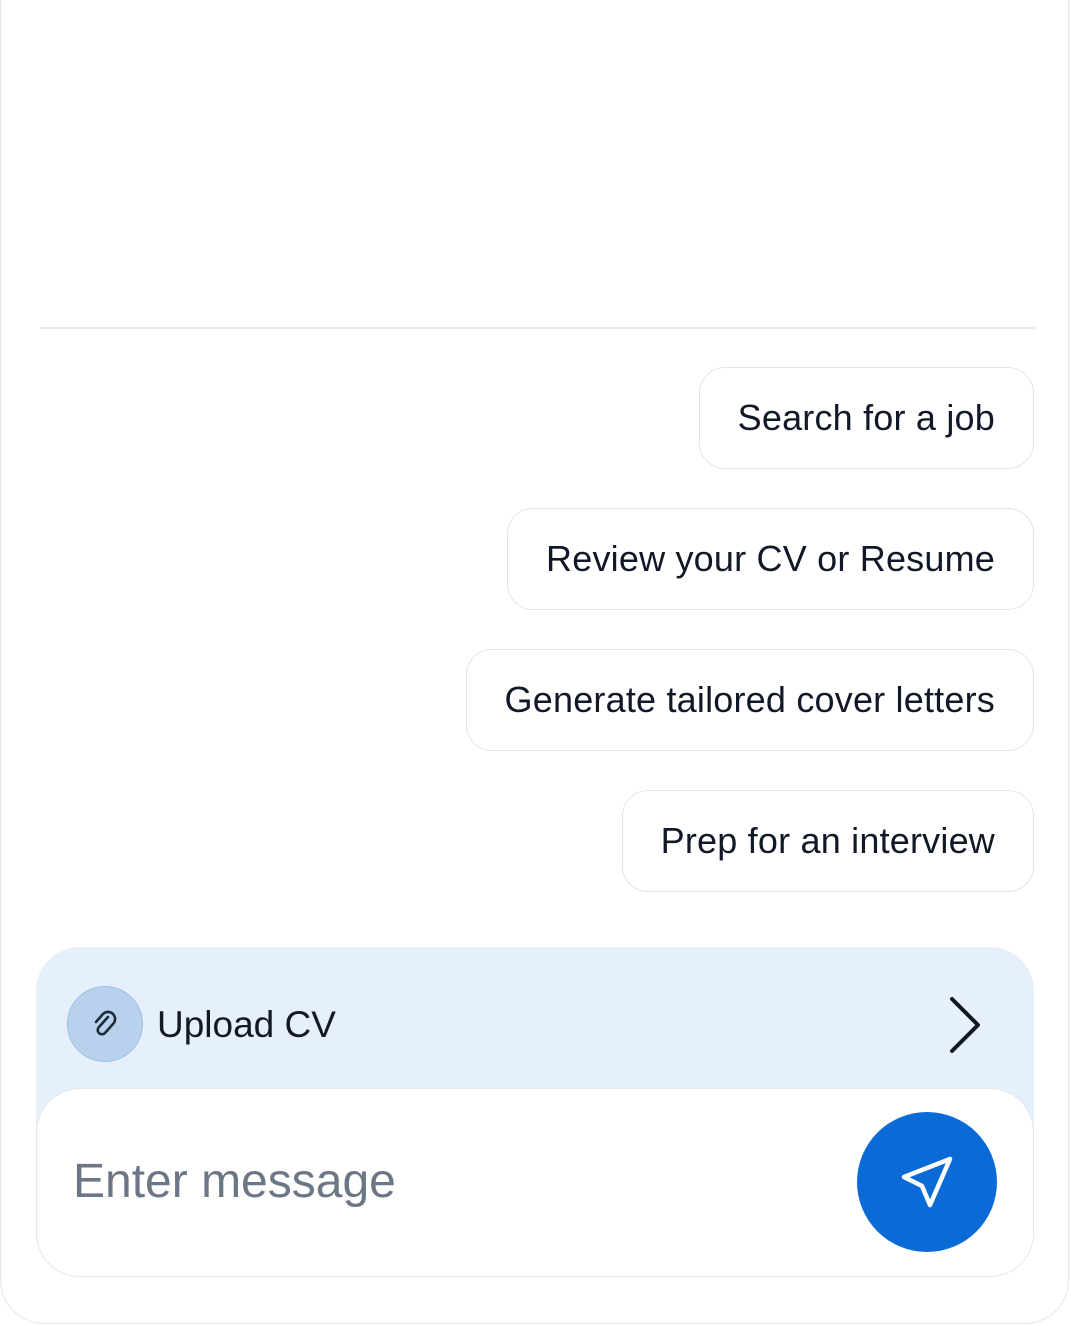 This screenshot has width=1071, height=1326. I want to click on message-input, so click(443, 1181).